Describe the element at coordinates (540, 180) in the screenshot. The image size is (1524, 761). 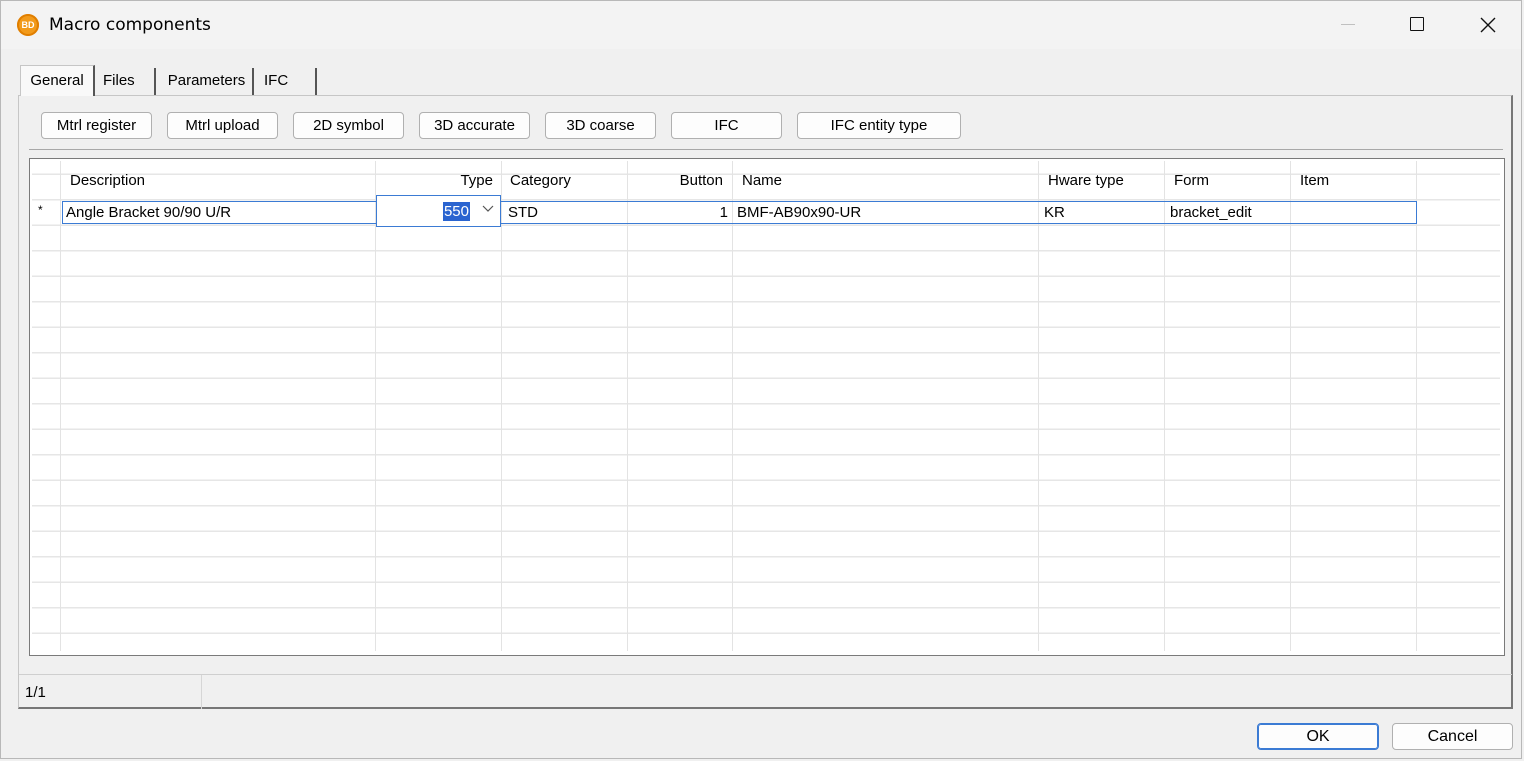
I see `header-category: Category` at that location.